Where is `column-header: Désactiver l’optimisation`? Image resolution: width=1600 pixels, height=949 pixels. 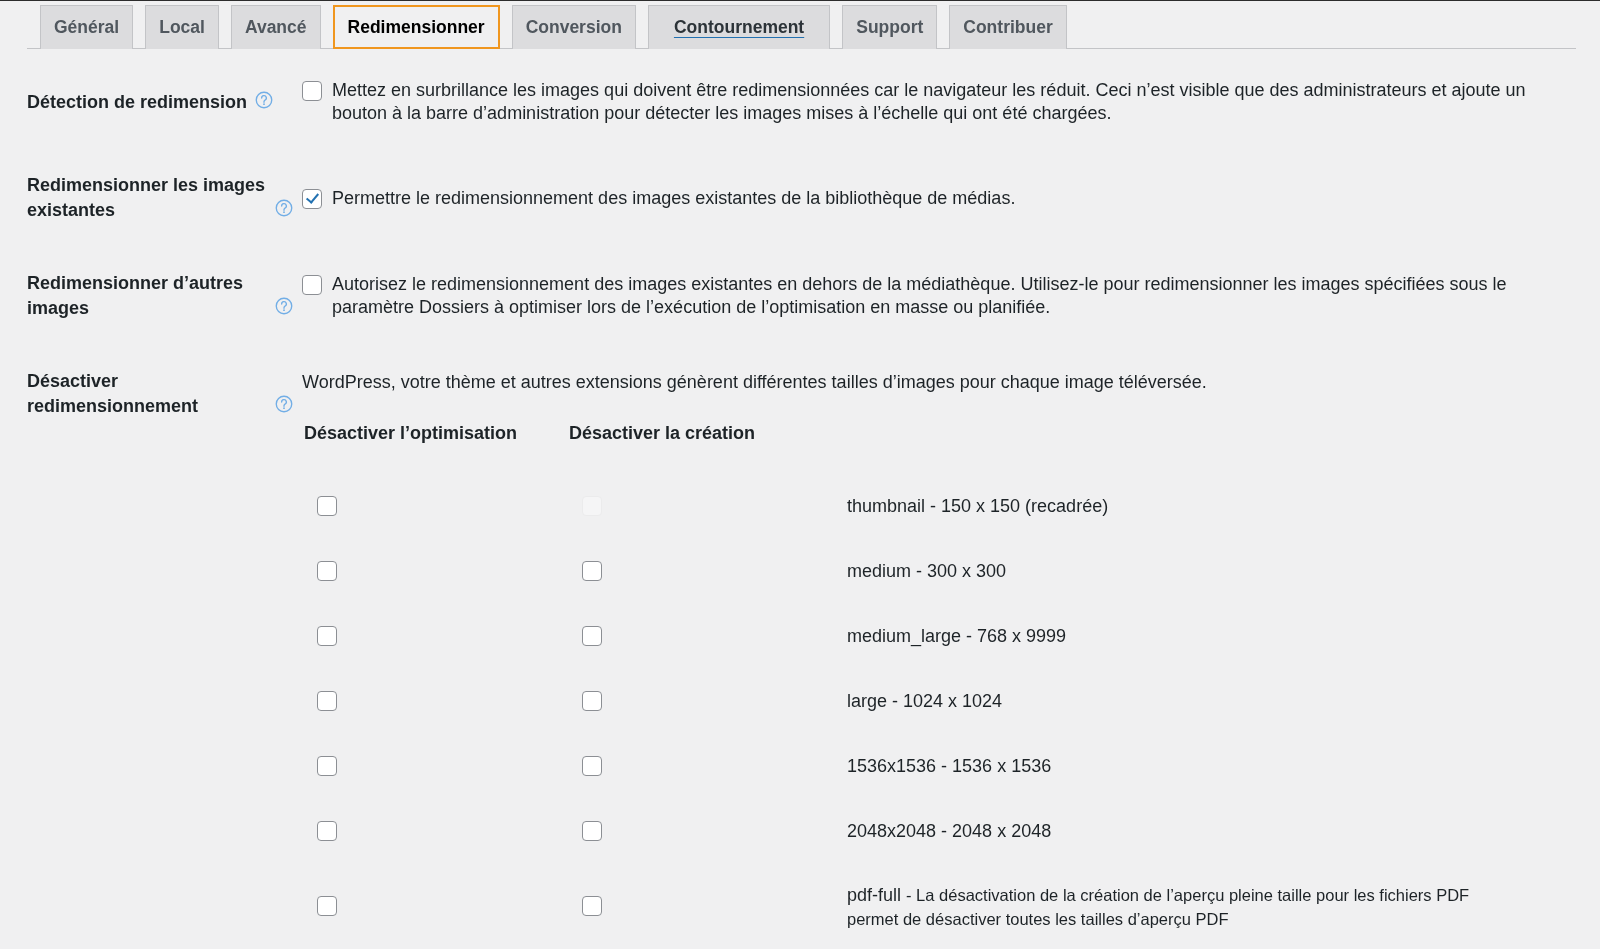
column-header: Désactiver l’optimisation is located at coordinates (411, 433).